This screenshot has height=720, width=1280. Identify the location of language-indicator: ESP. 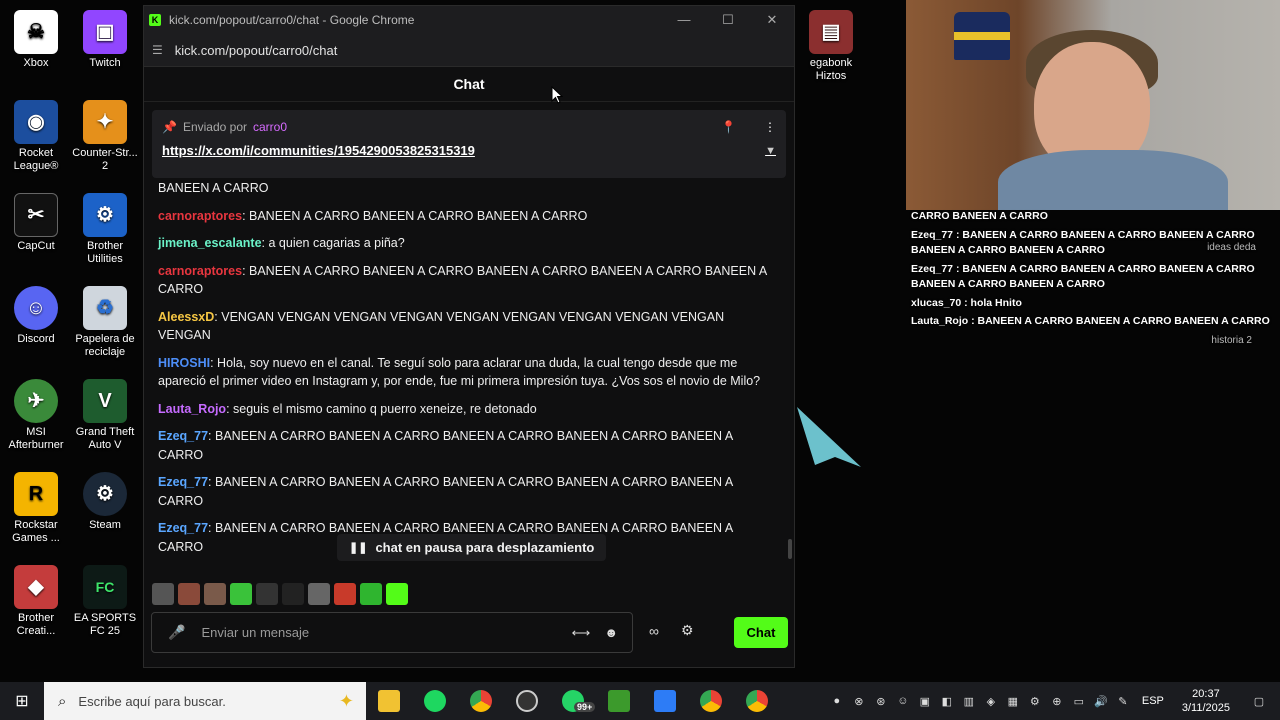
(1153, 701).